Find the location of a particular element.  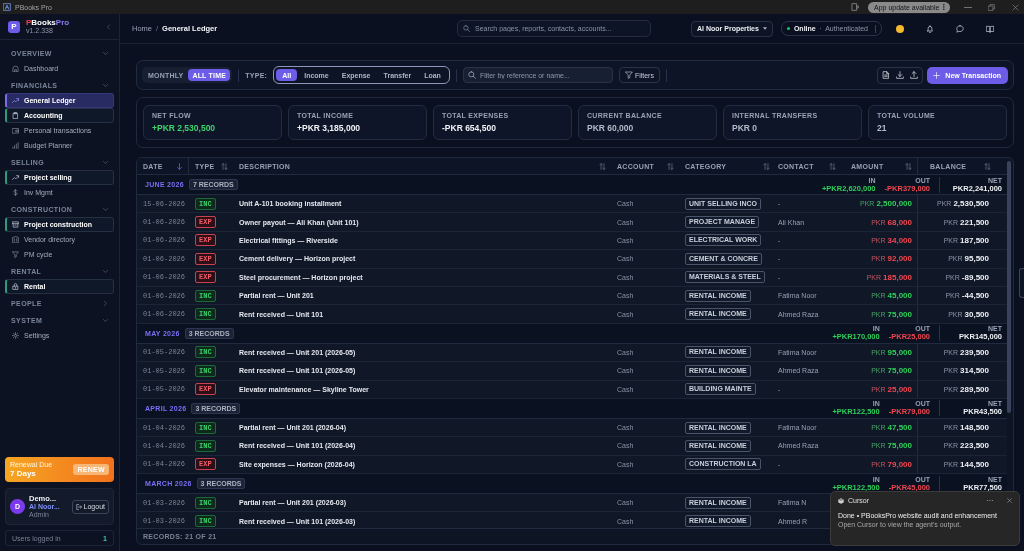

minimize-icon is located at coordinates (968, 7).